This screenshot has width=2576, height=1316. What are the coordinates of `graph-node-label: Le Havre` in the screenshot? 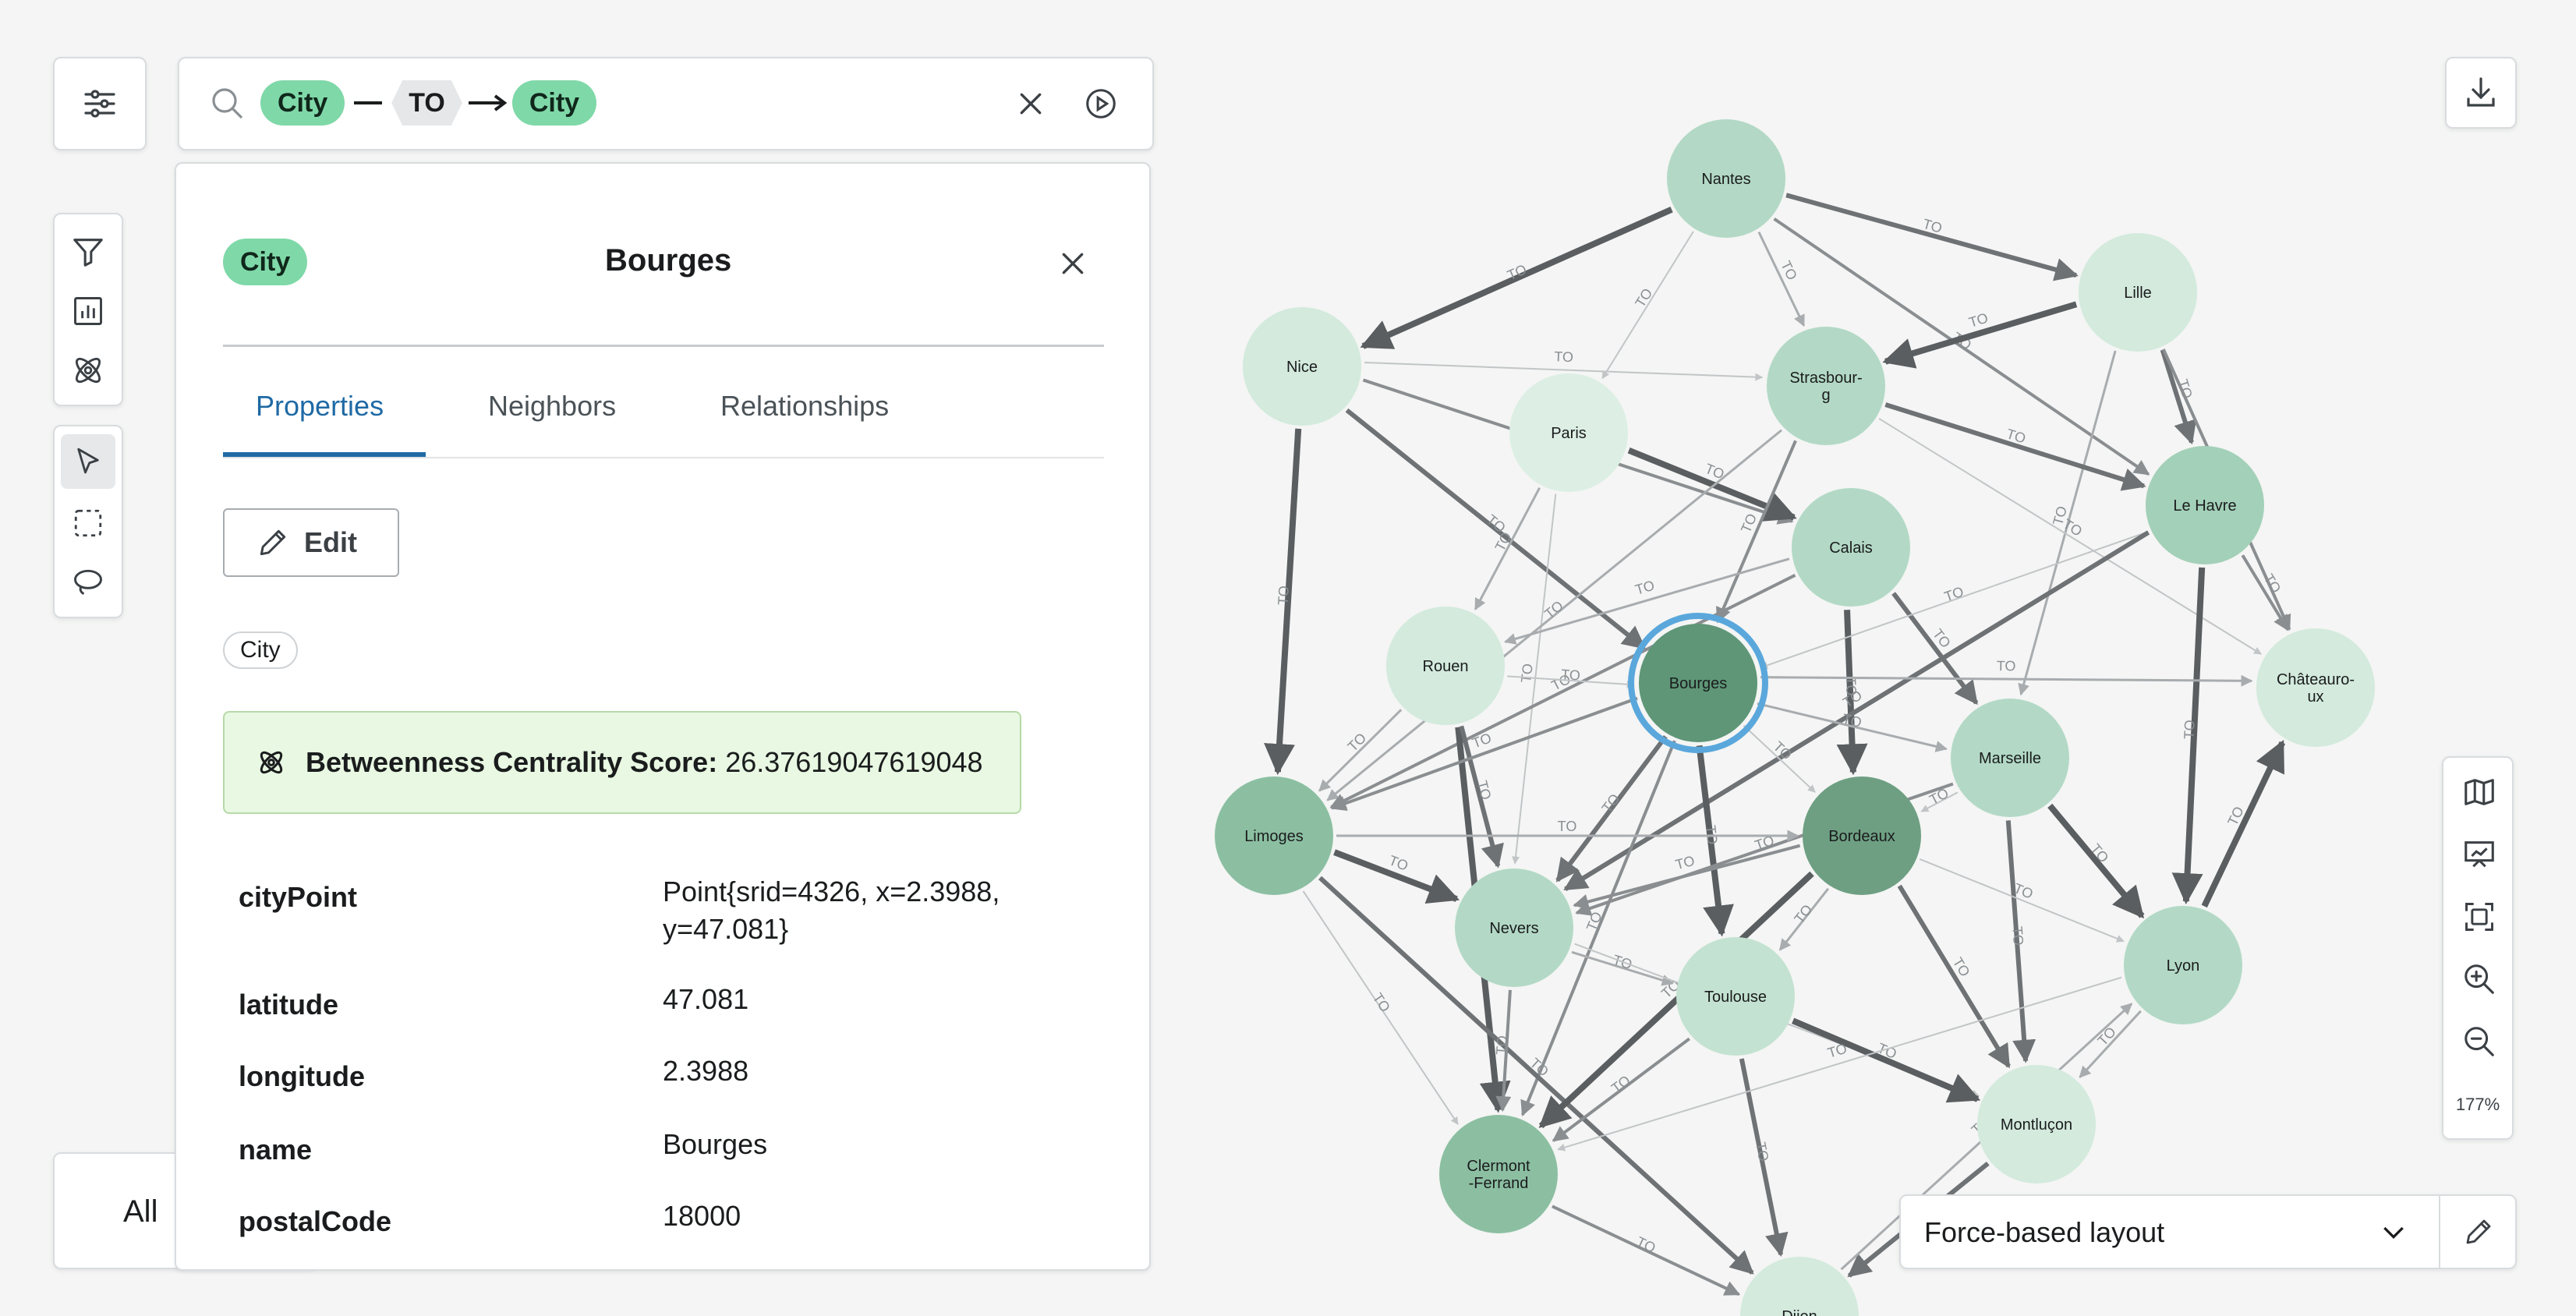 It's located at (2204, 506).